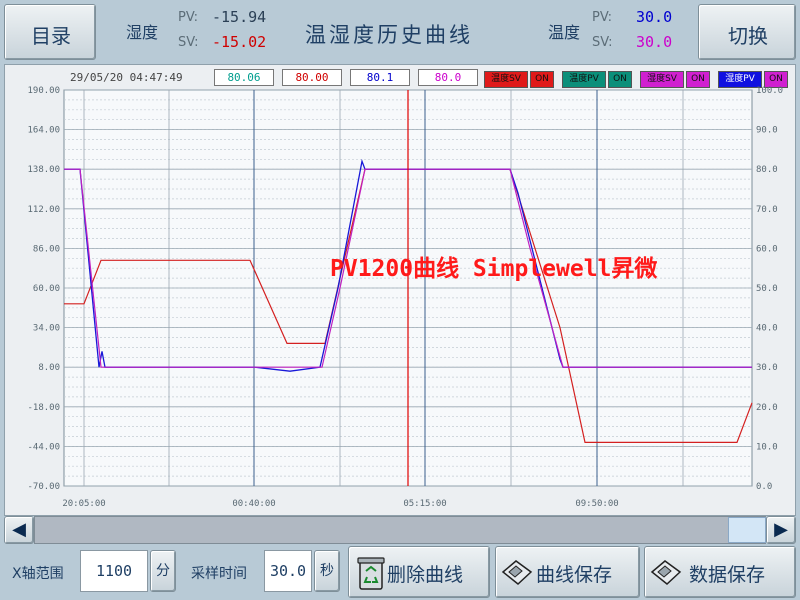 The width and height of the screenshot is (800, 600). Describe the element at coordinates (574, 575) in the screenshot. I see `save-curve-label: 曲线保存` at that location.